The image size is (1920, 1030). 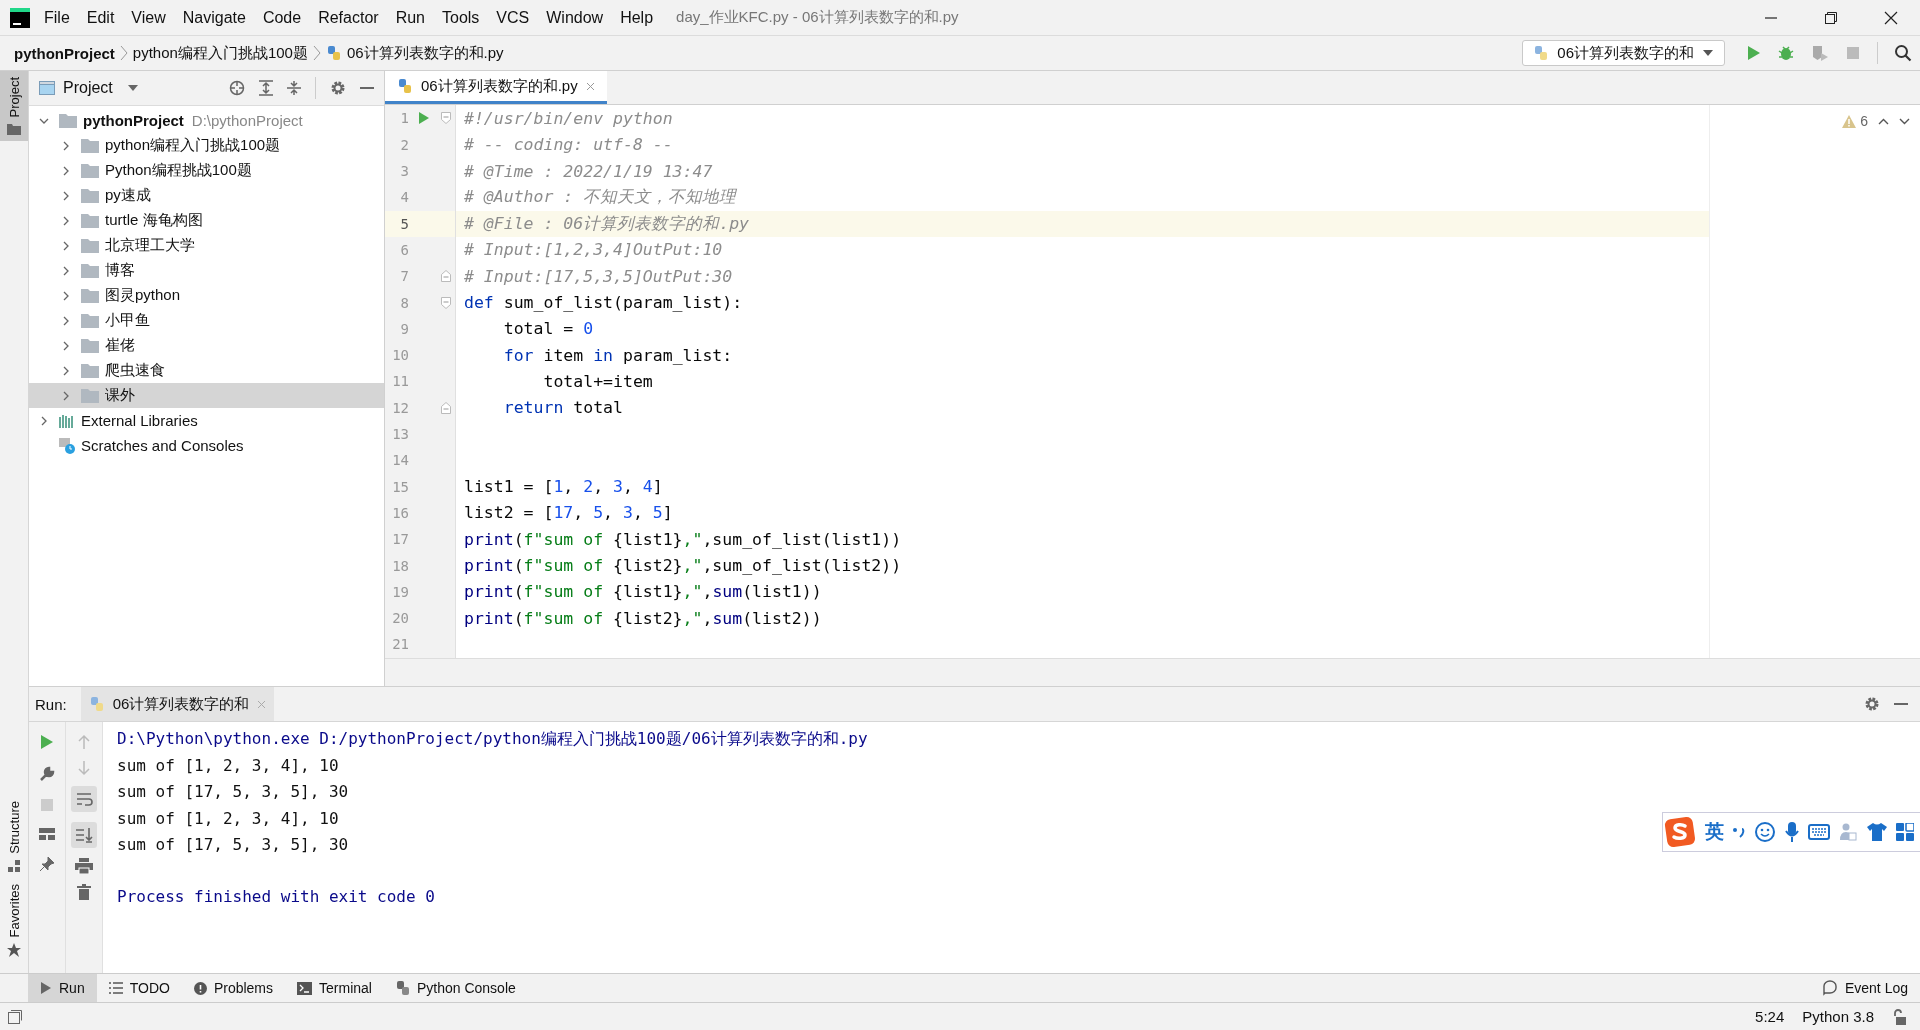 What do you see at coordinates (139, 420) in the screenshot?
I see `tree-item: External Libraries` at bounding box center [139, 420].